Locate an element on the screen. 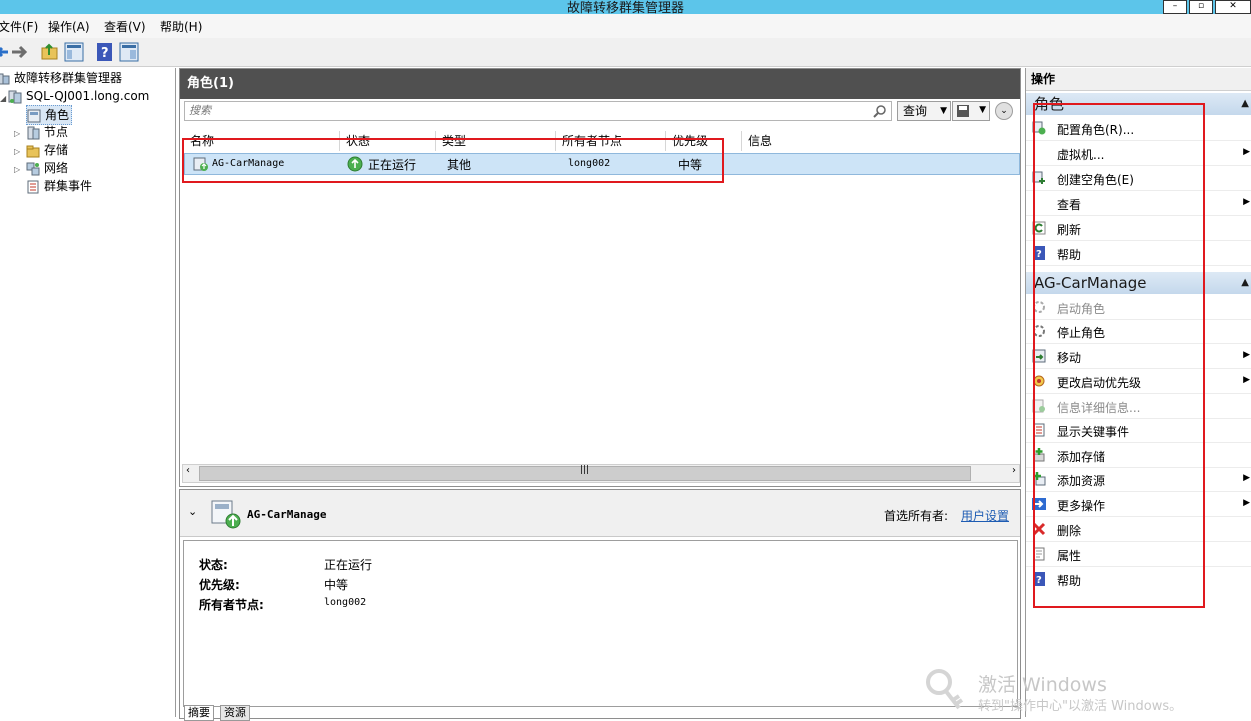 The image size is (1251, 721). action-label: 停止角色 is located at coordinates (1081, 333).